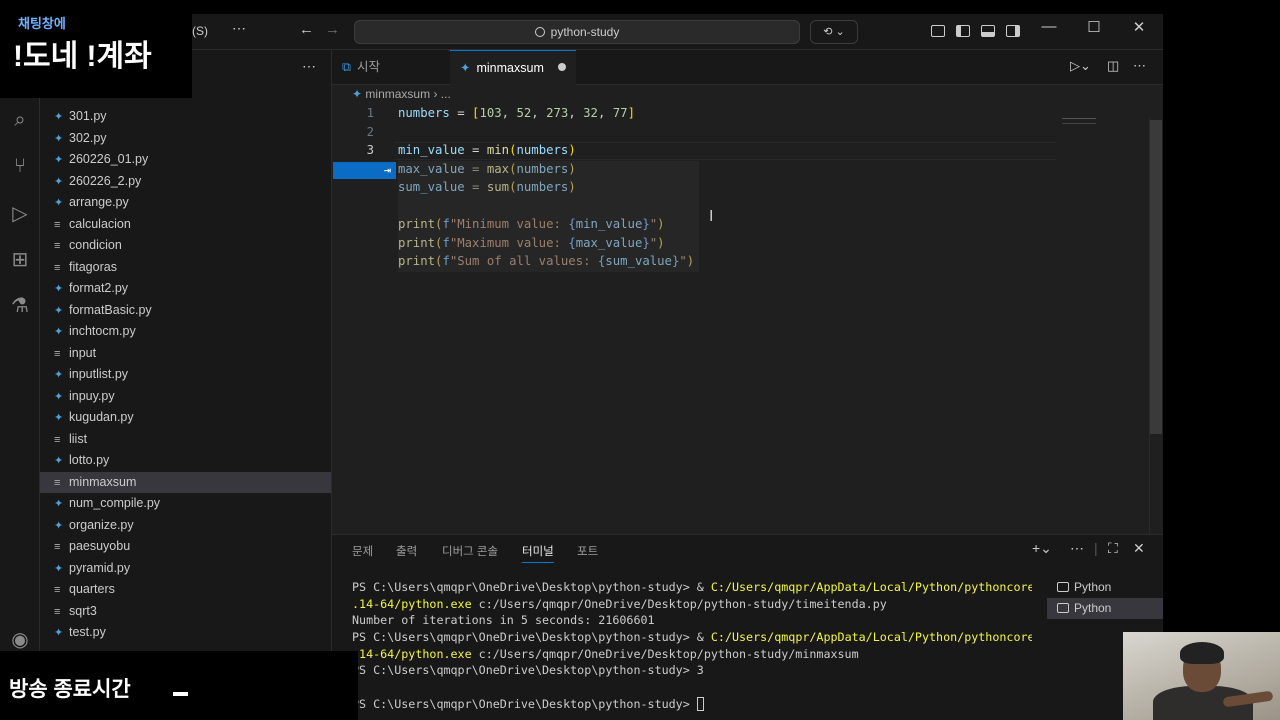 This screenshot has width=1280, height=720. Describe the element at coordinates (185, 397) in the screenshot. I see `file-item: ✦ inpuy.py` at that location.